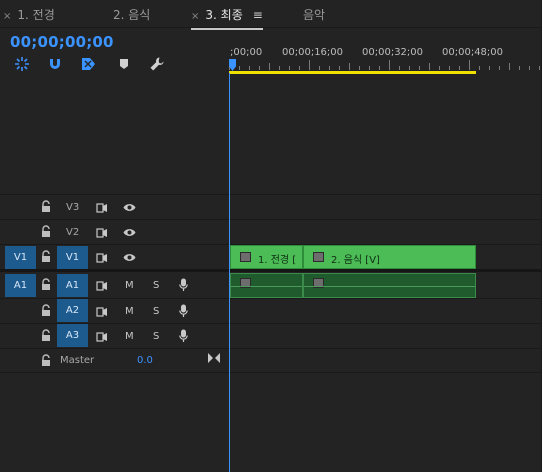 This screenshot has width=542, height=472. Describe the element at coordinates (313, 52) in the screenshot. I see `ruler-label: 00;00;16;00` at that location.